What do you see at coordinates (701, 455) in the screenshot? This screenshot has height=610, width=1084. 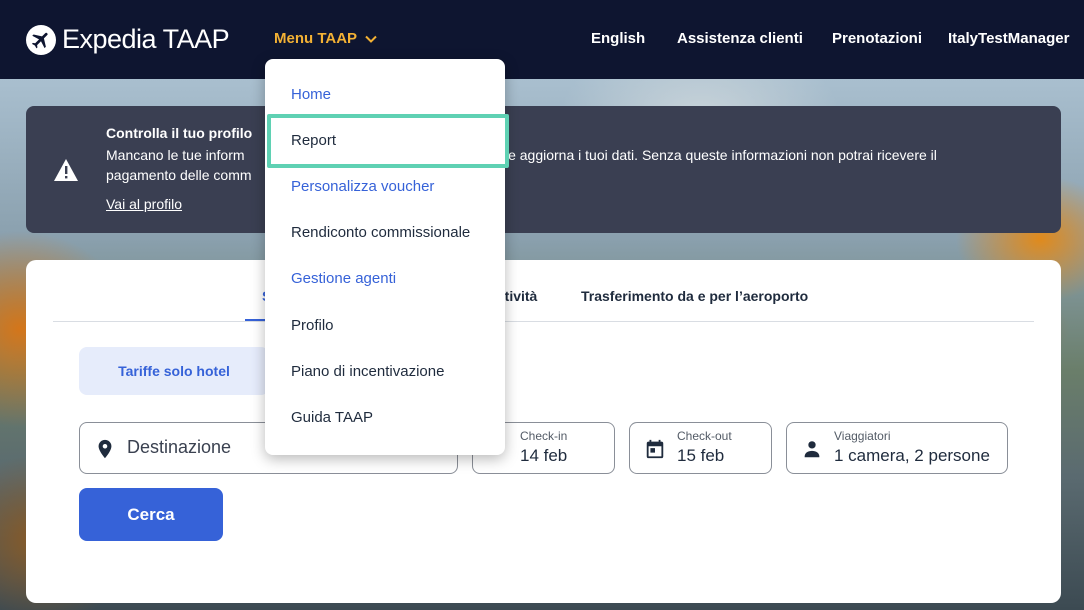 I see `checkout-value: 15 feb` at bounding box center [701, 455].